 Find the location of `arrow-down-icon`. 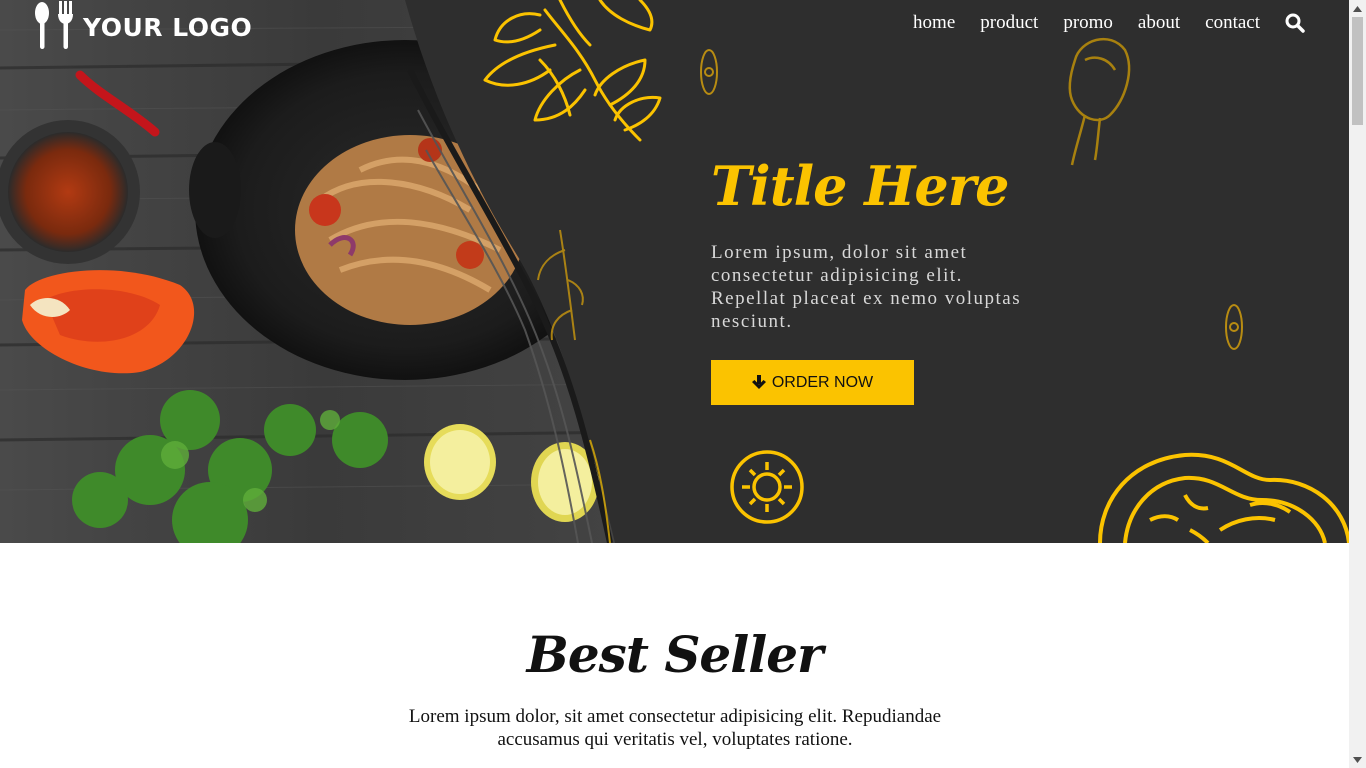

arrow-down-icon is located at coordinates (758, 382).